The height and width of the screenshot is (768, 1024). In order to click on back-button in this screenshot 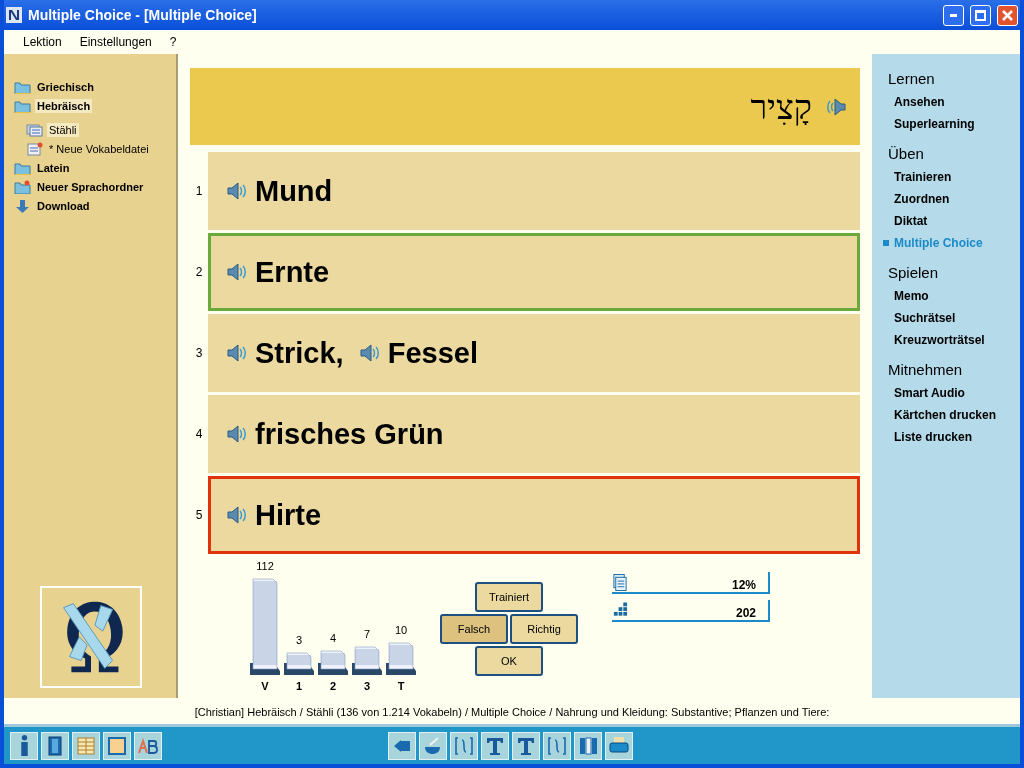, I will do `click(402, 745)`.